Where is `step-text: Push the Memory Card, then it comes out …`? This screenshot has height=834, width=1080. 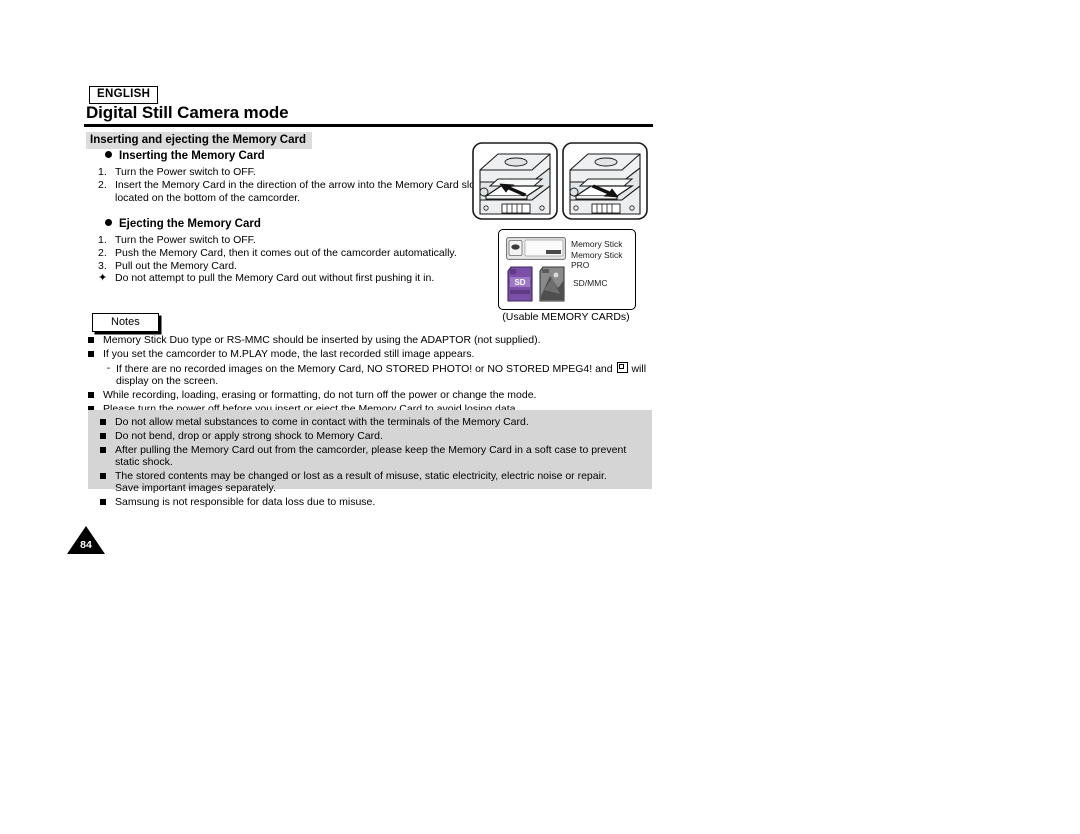
step-text: Push the Memory Card, then it comes out … is located at coordinates (286, 252).